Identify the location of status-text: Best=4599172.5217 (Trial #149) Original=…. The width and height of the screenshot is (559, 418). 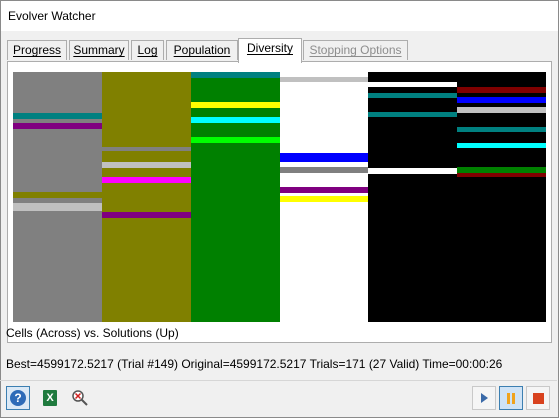
(254, 364).